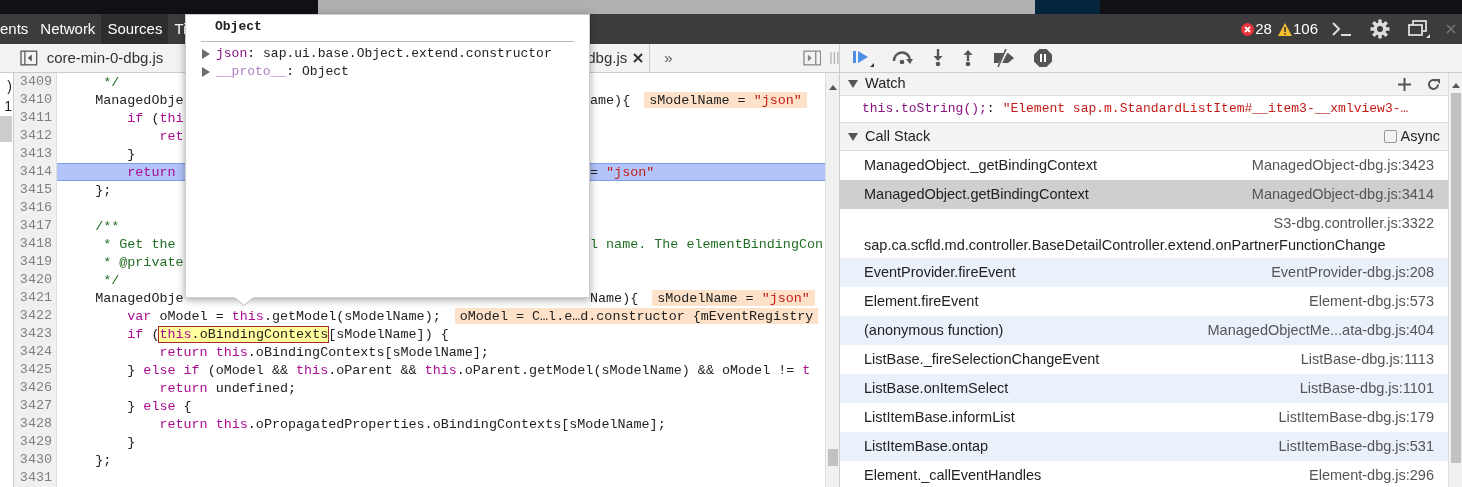  What do you see at coordinates (139, 100) in the screenshot?
I see `code-line: ManagedObje` at bounding box center [139, 100].